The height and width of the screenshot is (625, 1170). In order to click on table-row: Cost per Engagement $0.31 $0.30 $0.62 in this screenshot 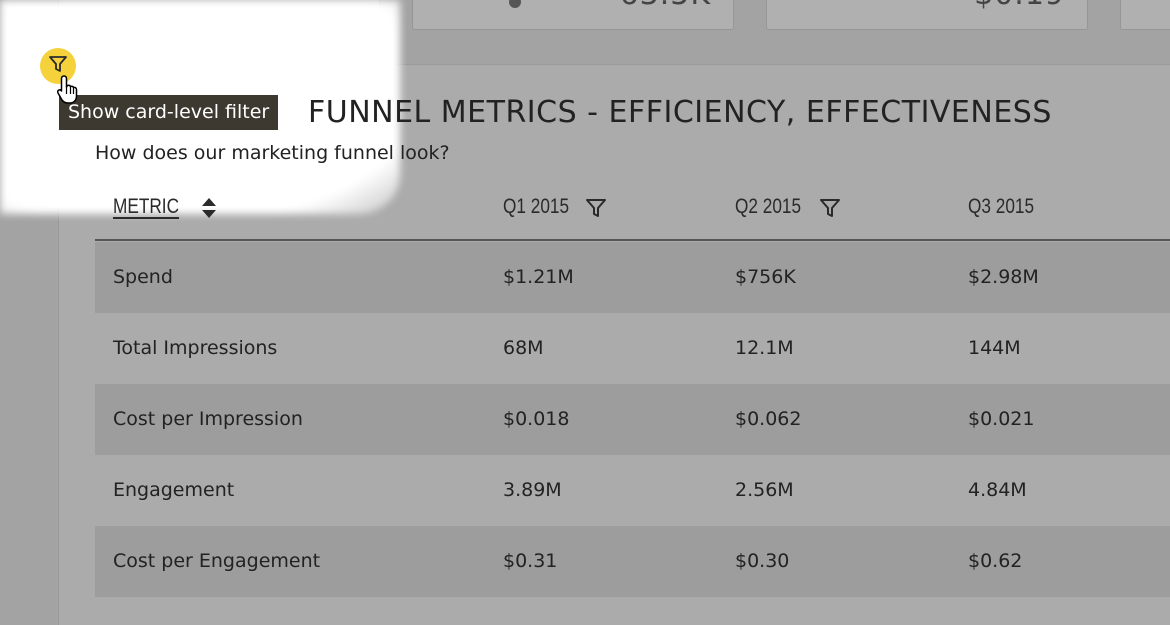, I will do `click(632, 561)`.